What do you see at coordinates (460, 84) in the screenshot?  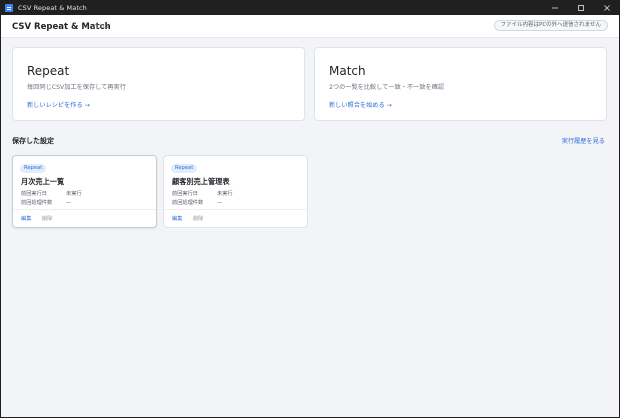 I see `match-card: Match 2つの一覧を比較して一致・不一致を確認 新しい照合を始める →` at bounding box center [460, 84].